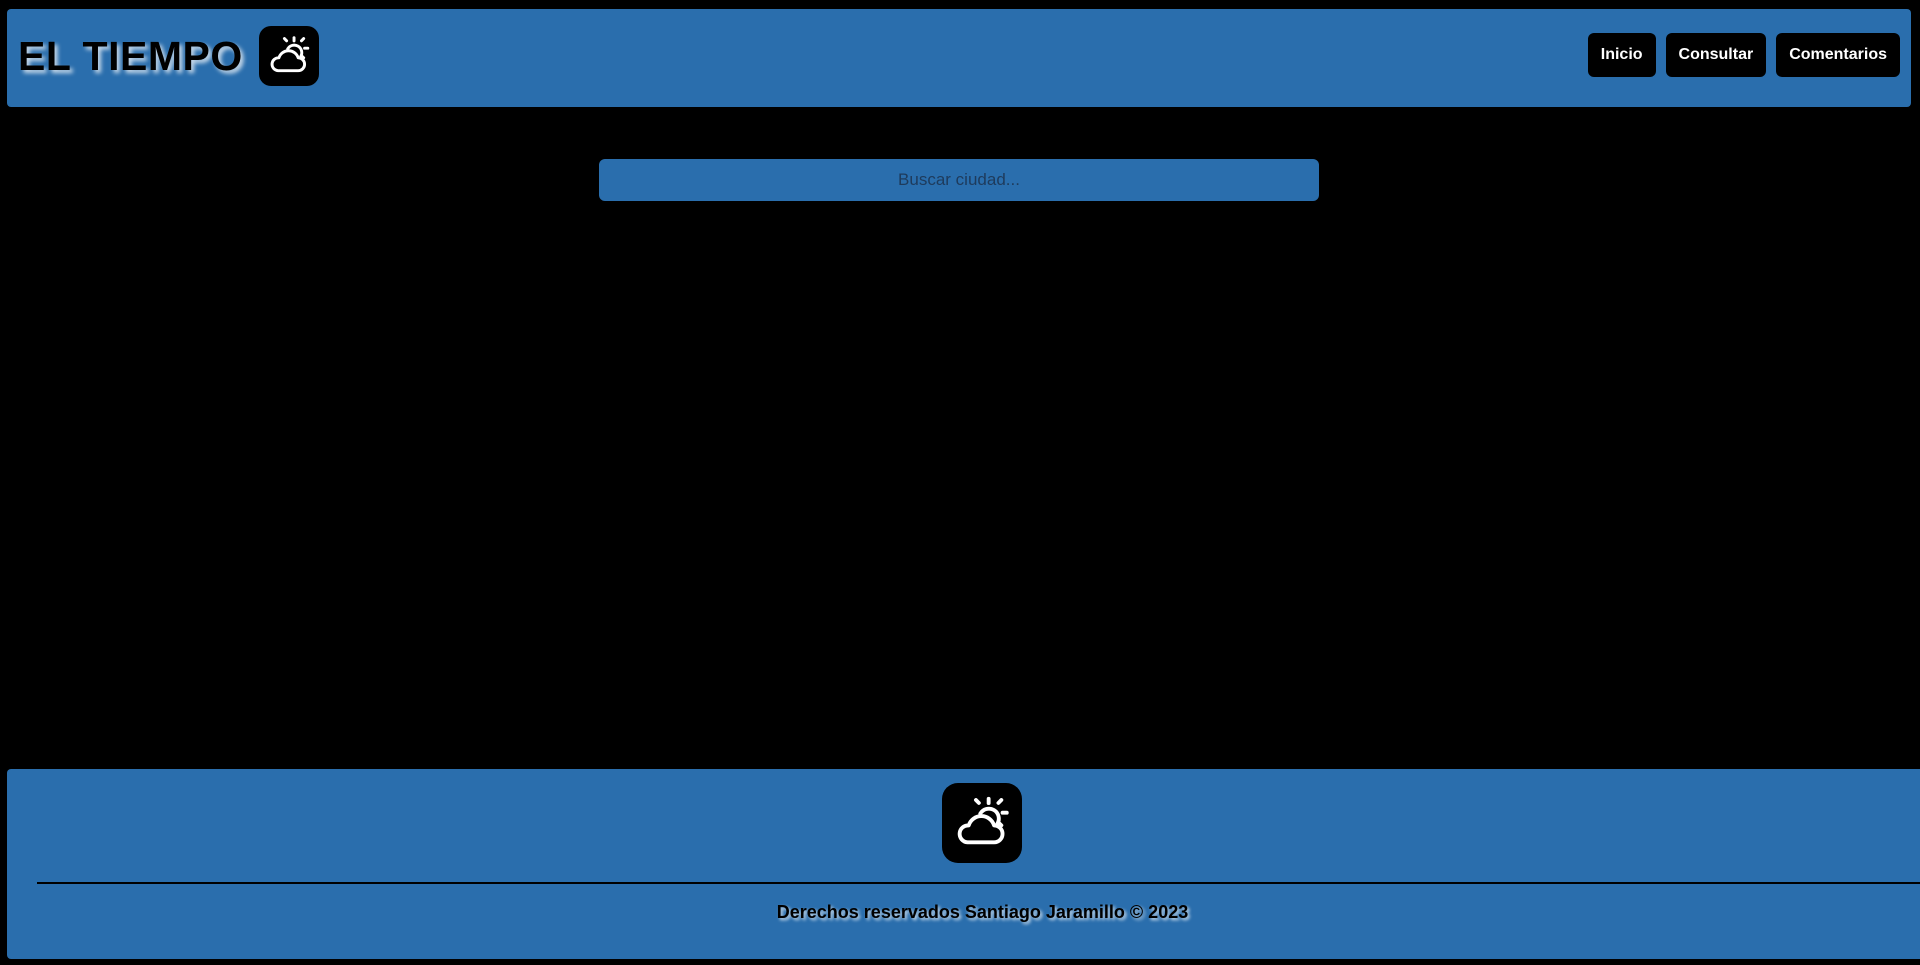  I want to click on site-title: EL TIEMPO, so click(130, 55).